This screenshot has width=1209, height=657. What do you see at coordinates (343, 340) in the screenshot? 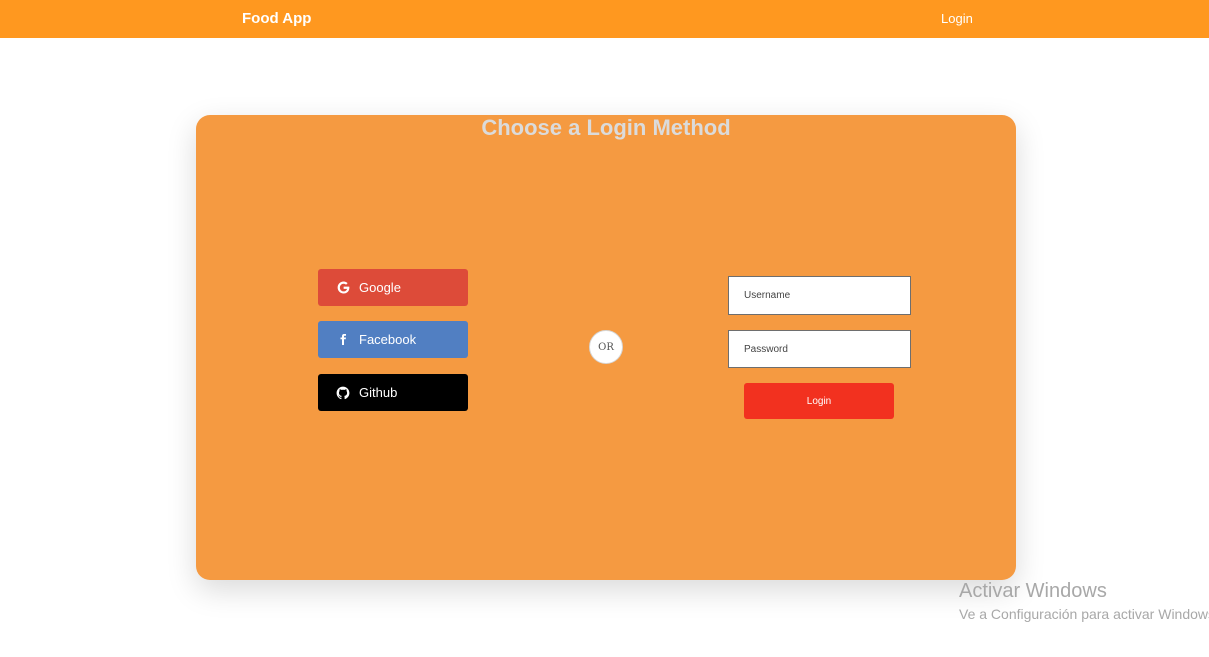
I see `facebook-icon` at bounding box center [343, 340].